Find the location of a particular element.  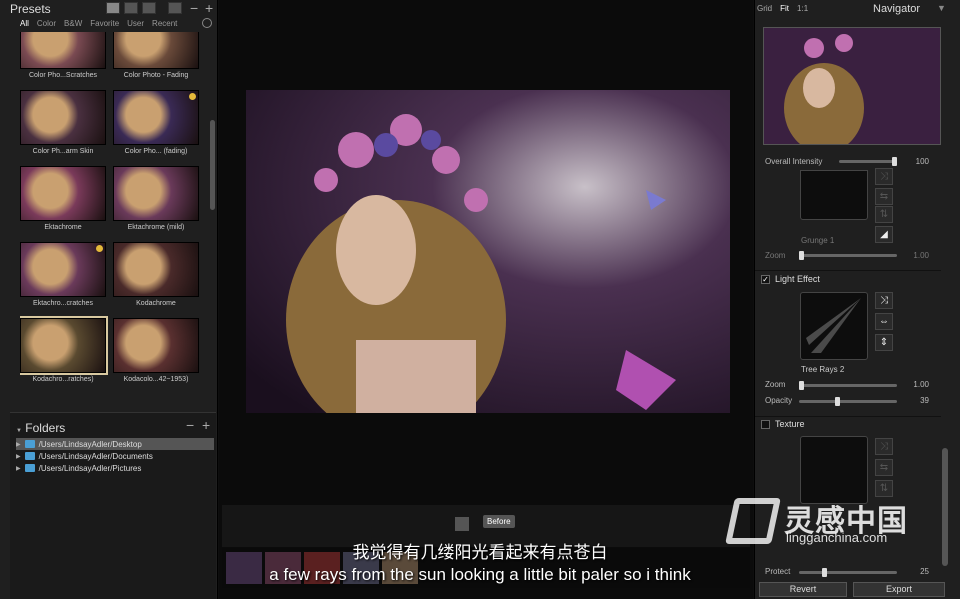

preset-label: Kodacolo...42~1953) is located at coordinates (156, 379).